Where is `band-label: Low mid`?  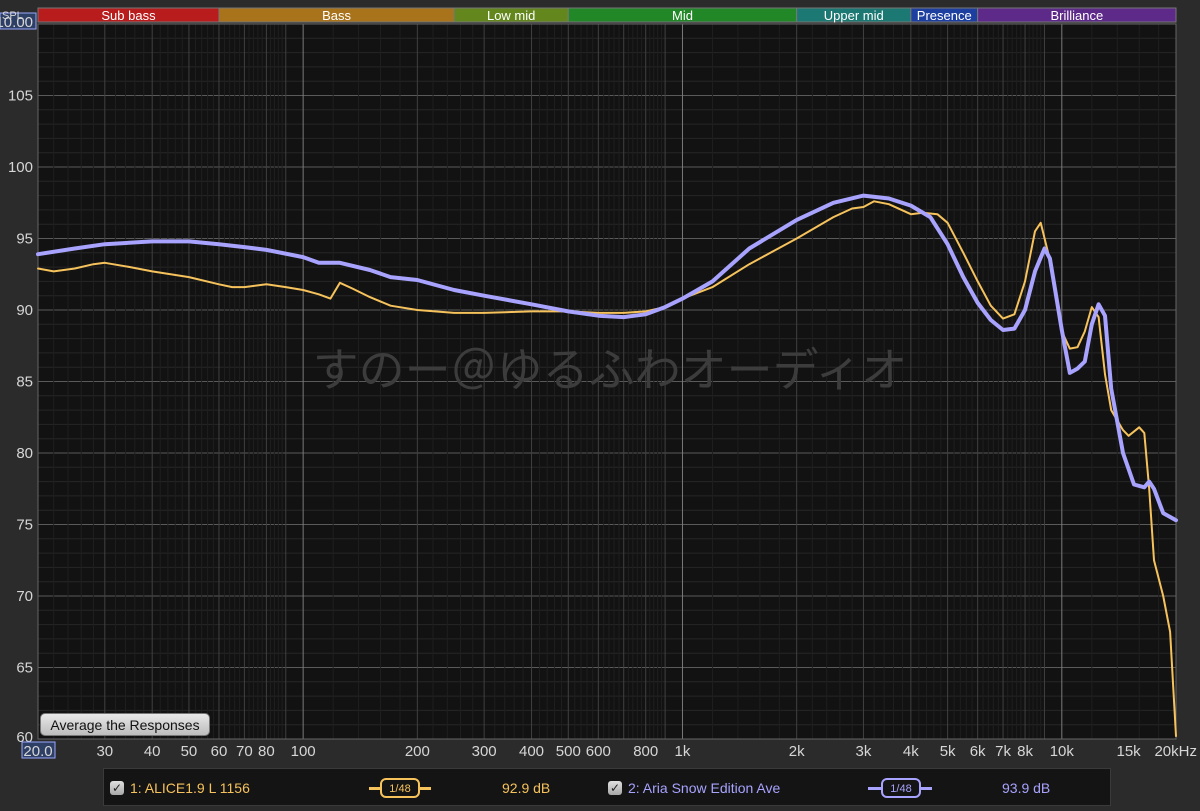
band-label: Low mid is located at coordinates (511, 15).